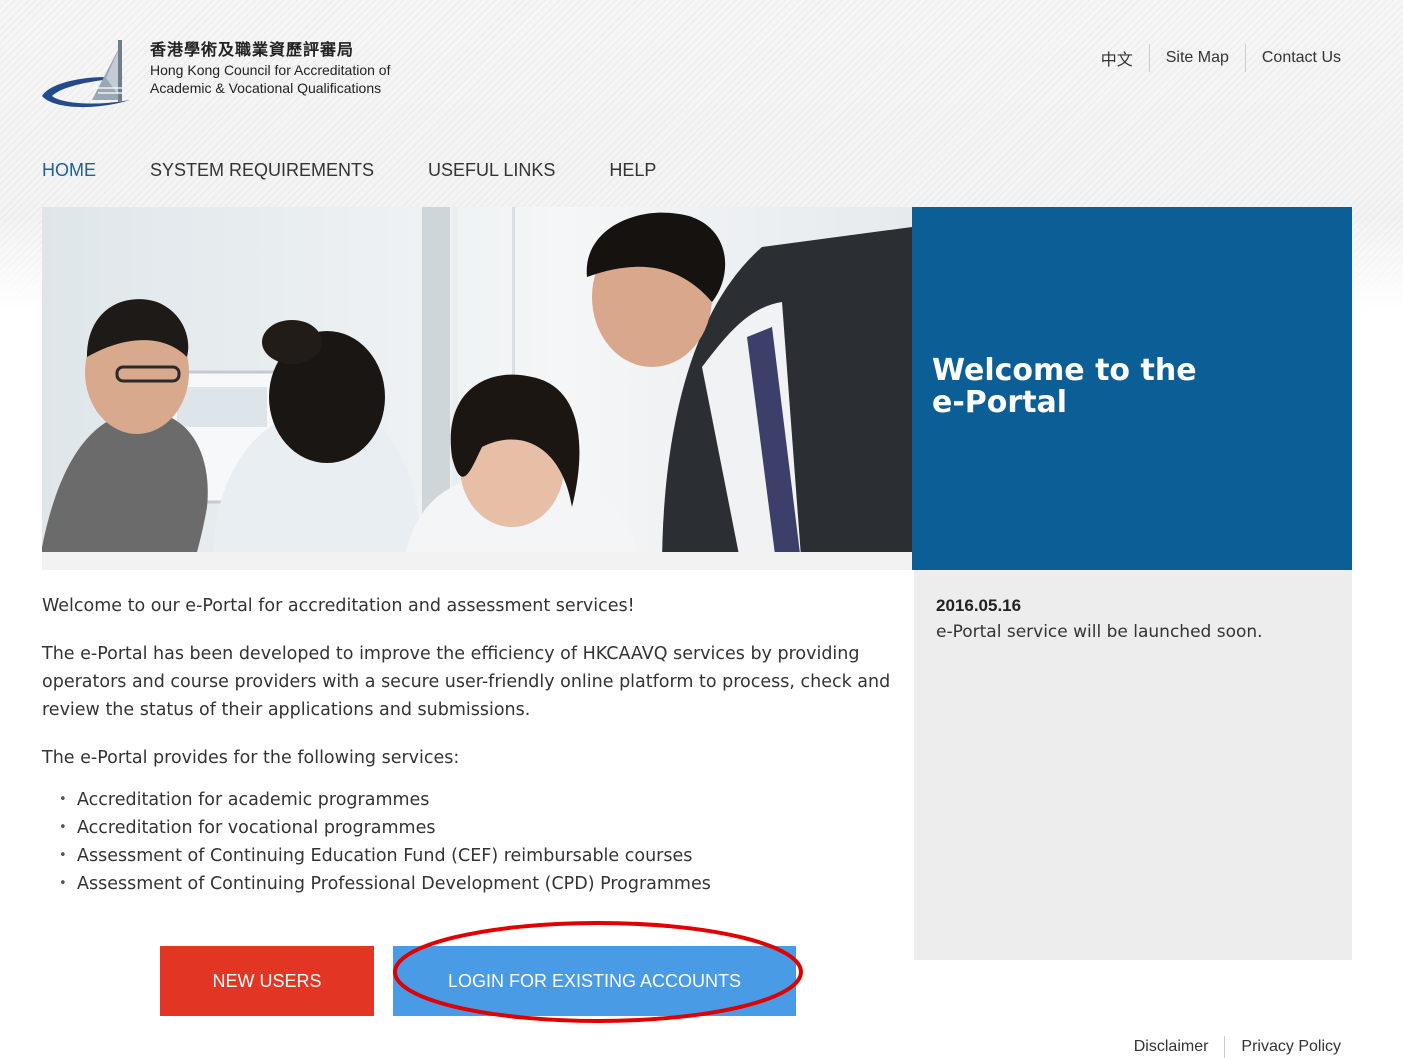  I want to click on footer-links: Disclaimer Privacy Policy, so click(1229, 1047).